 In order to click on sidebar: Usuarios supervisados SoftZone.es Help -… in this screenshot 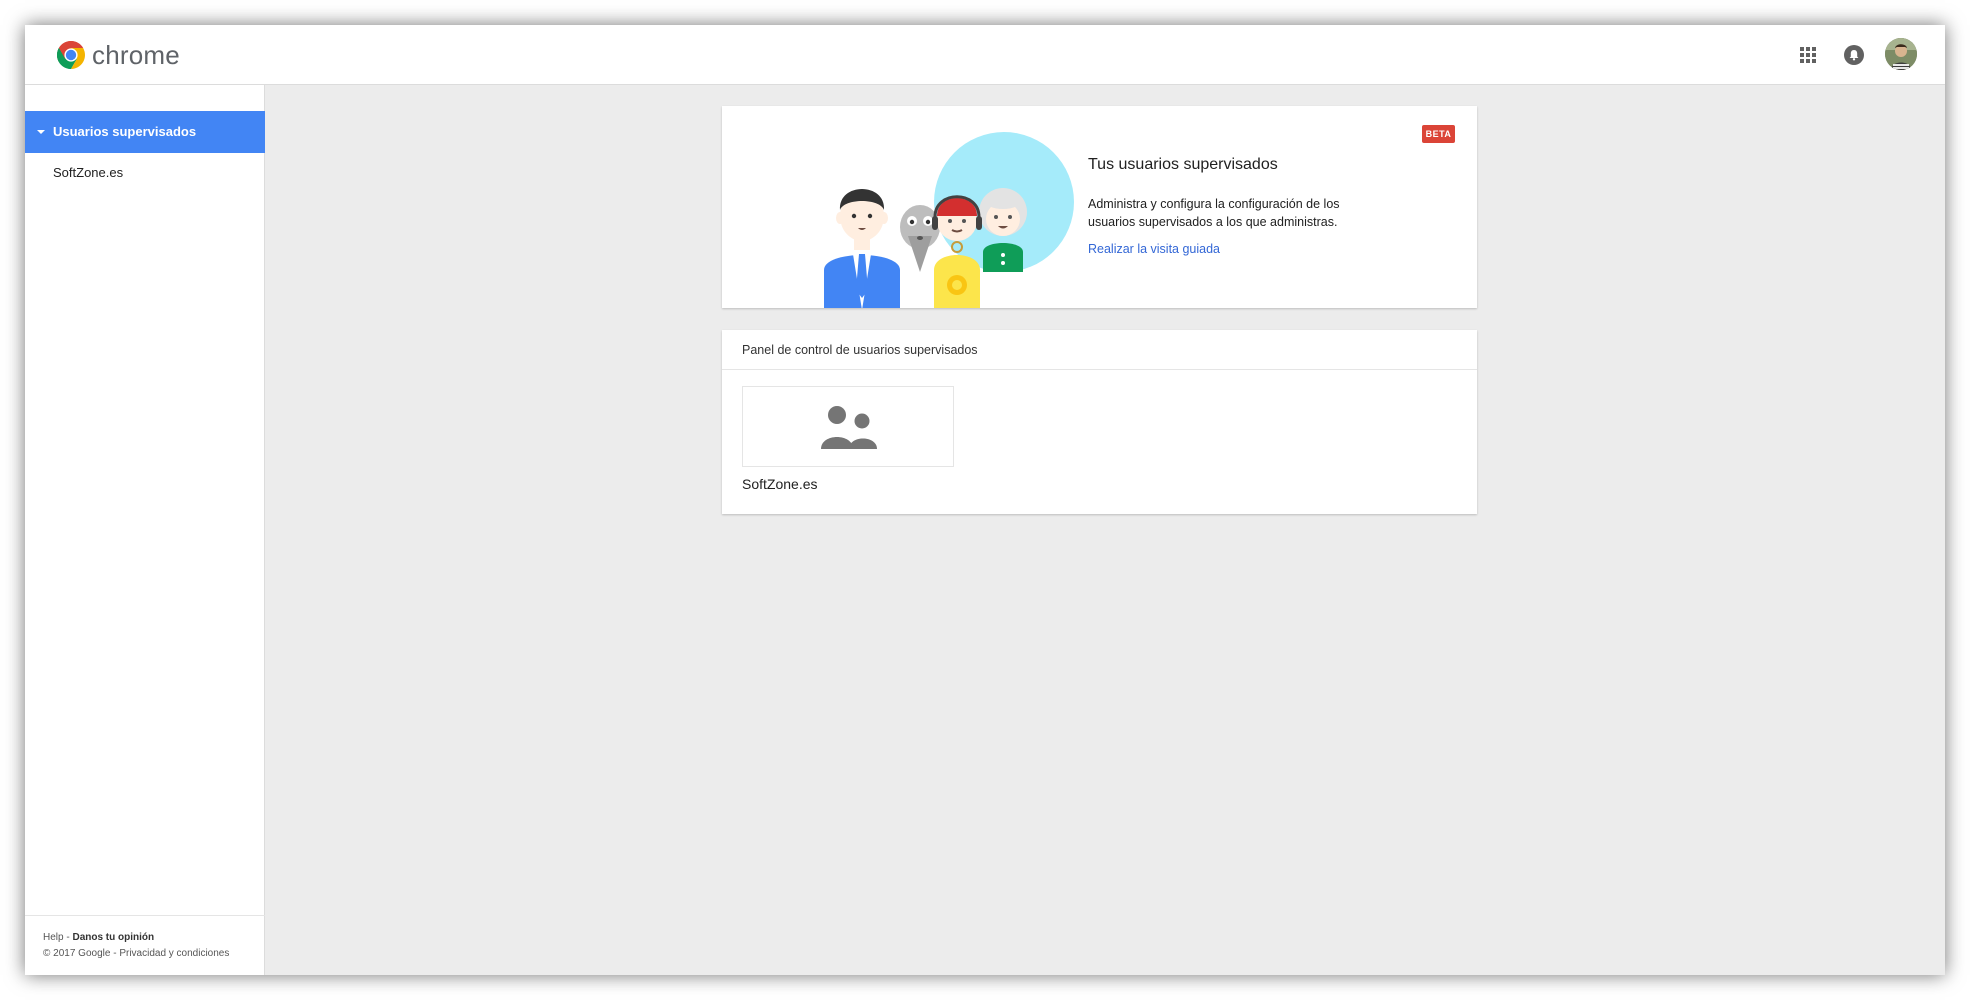, I will do `click(145, 530)`.